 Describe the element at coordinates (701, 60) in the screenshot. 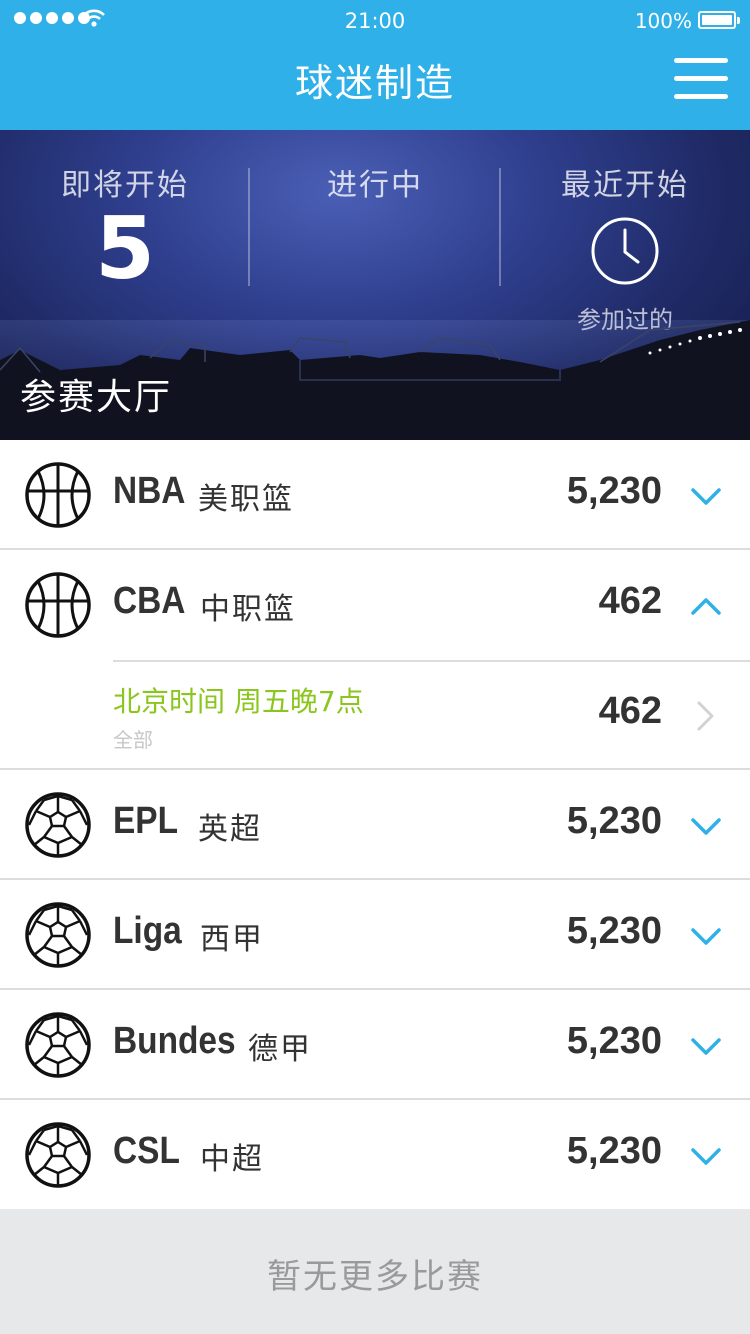

I see `hamburger-icon` at that location.